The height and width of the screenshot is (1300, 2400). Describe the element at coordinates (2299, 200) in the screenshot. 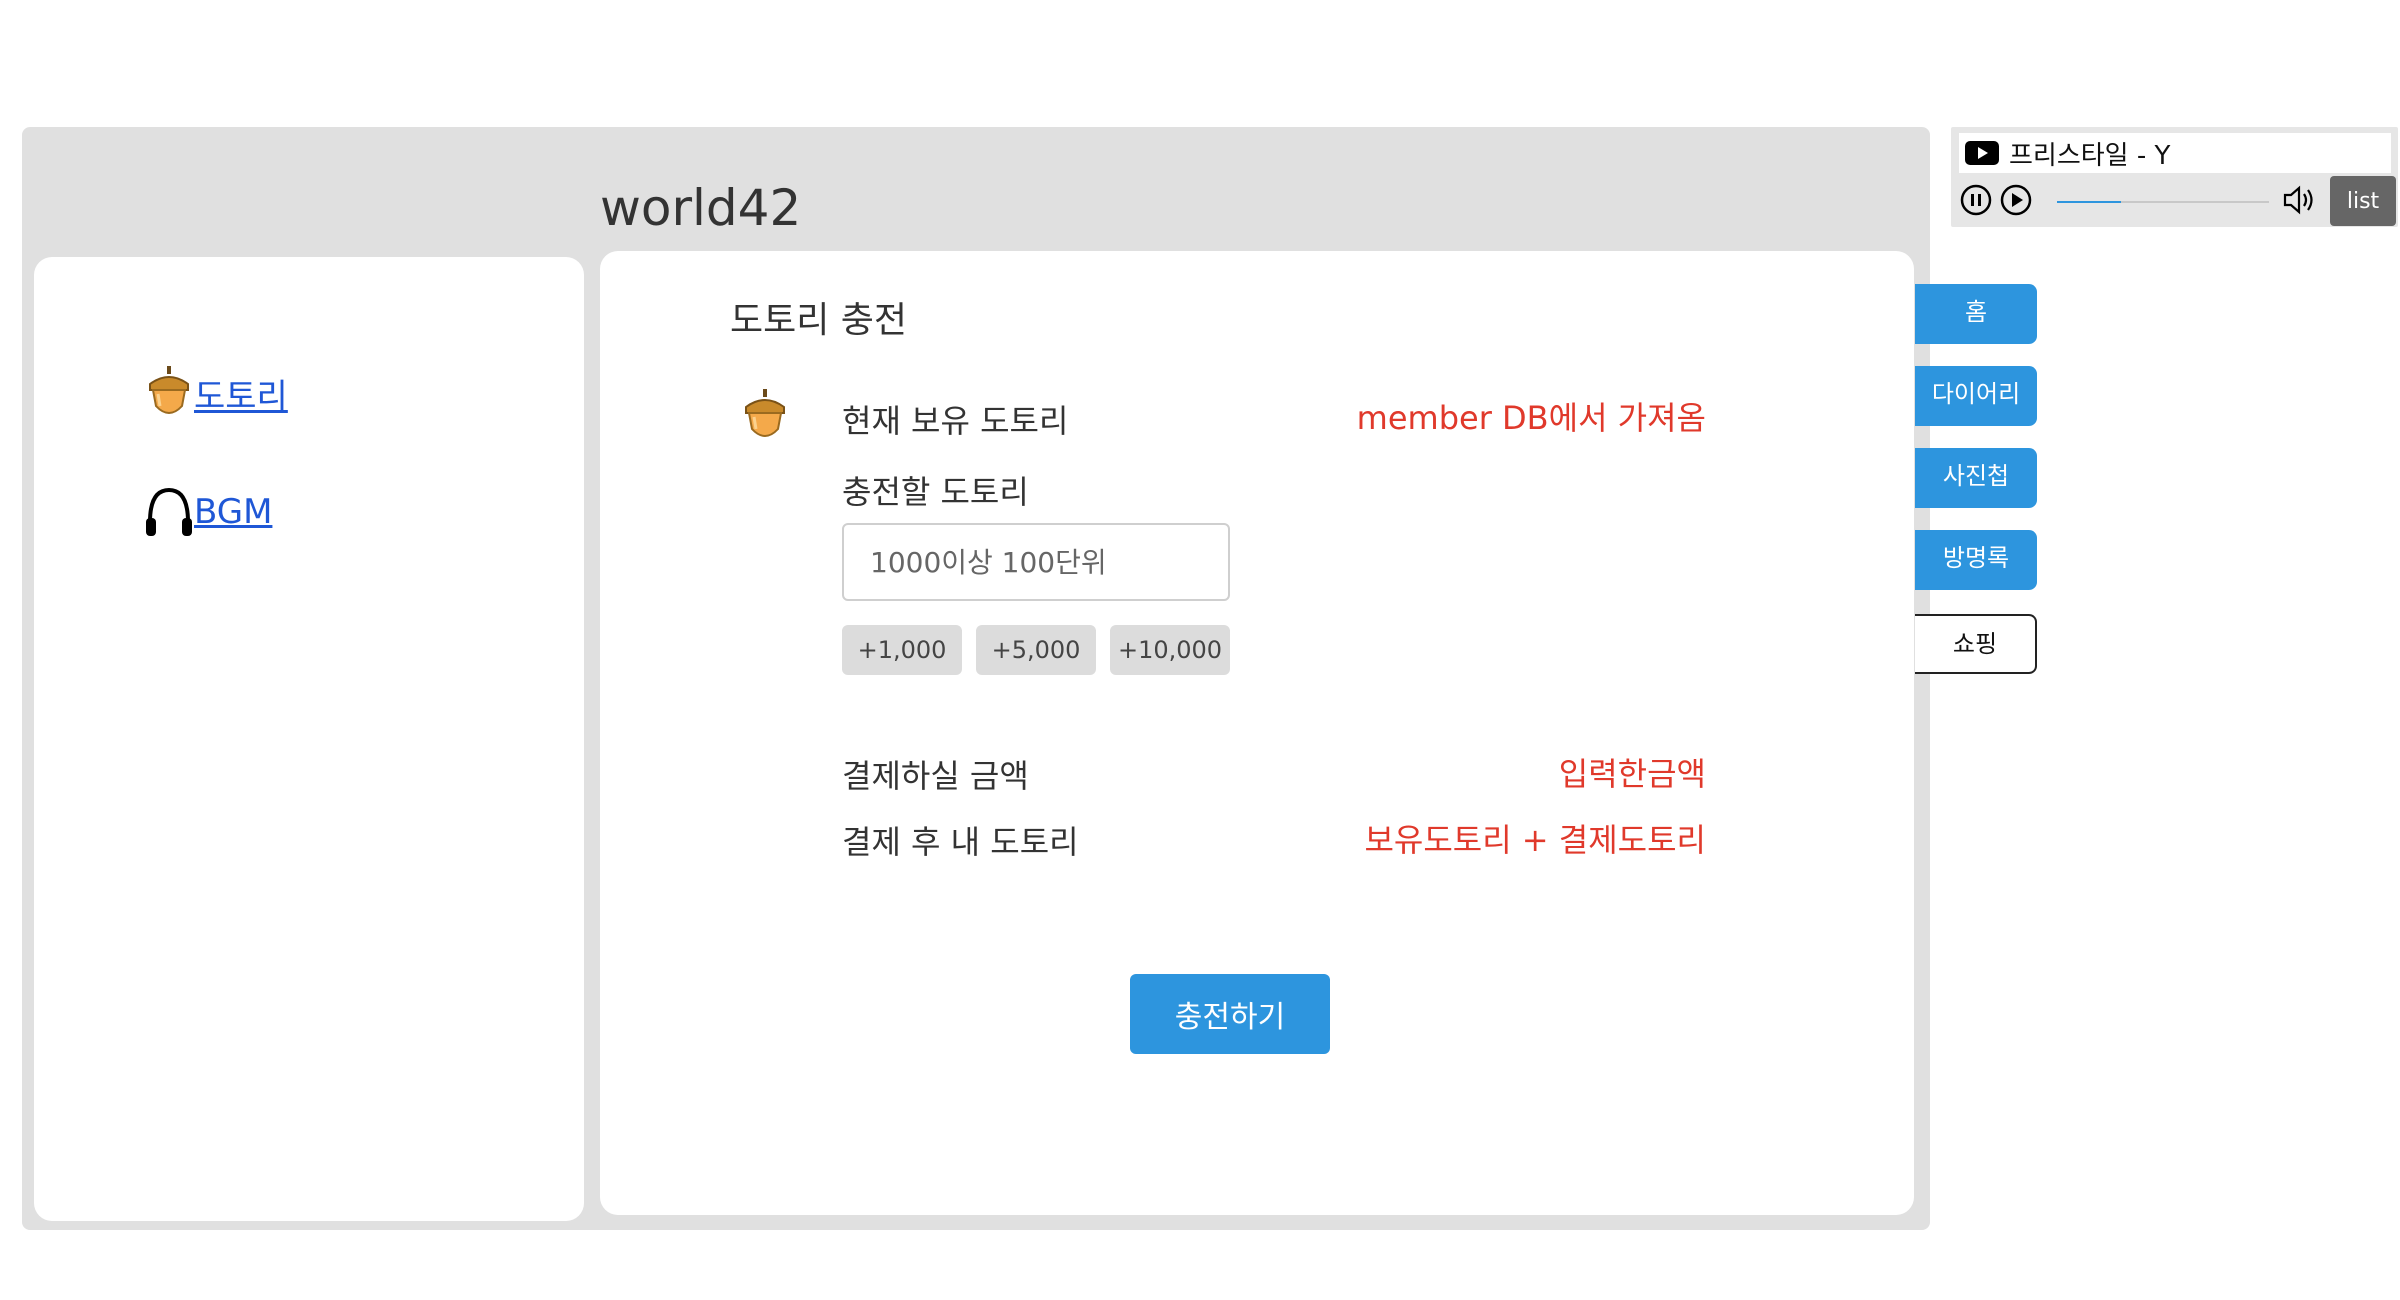

I see `volume-icon` at that location.